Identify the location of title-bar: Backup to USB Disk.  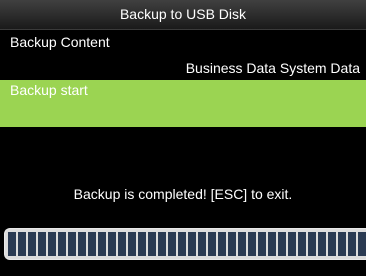
(183, 15).